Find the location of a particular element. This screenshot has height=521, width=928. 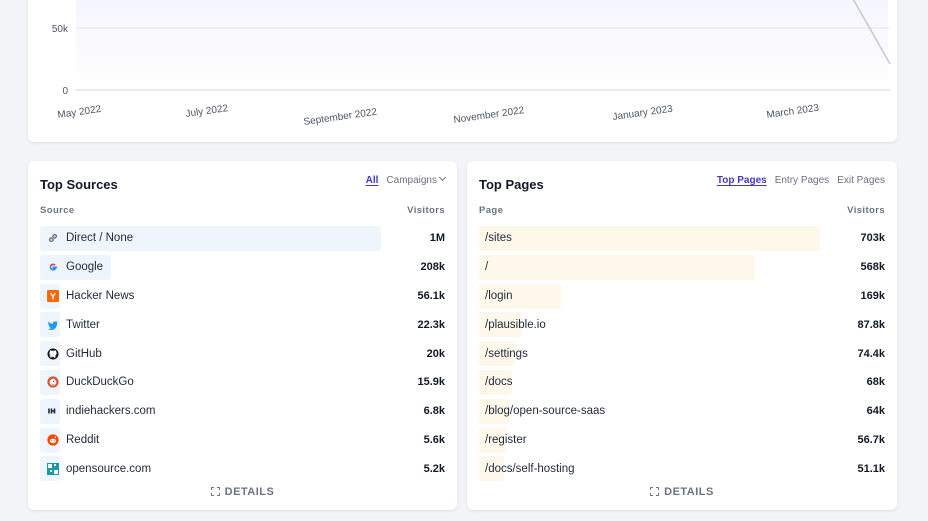

indiehackers-icon is located at coordinates (52, 411).